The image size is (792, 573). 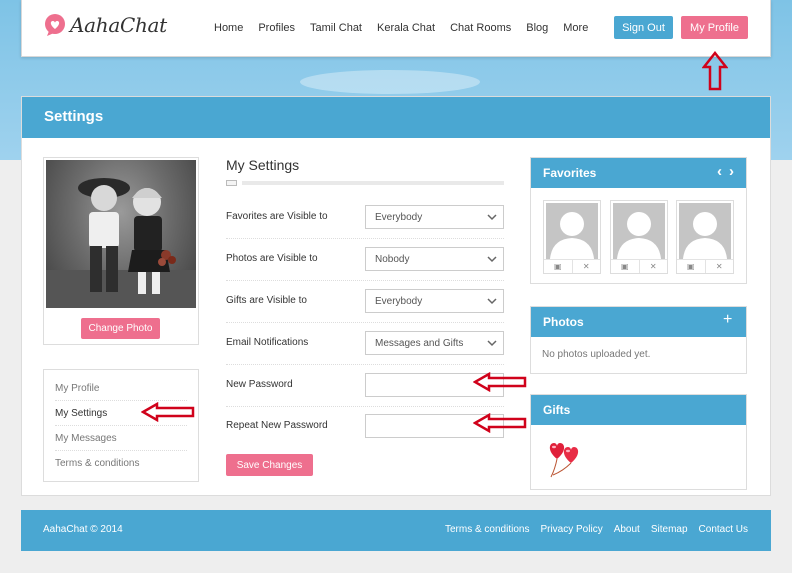 I want to click on photos-panel: Photos + No photos uploaded yet., so click(x=638, y=340).